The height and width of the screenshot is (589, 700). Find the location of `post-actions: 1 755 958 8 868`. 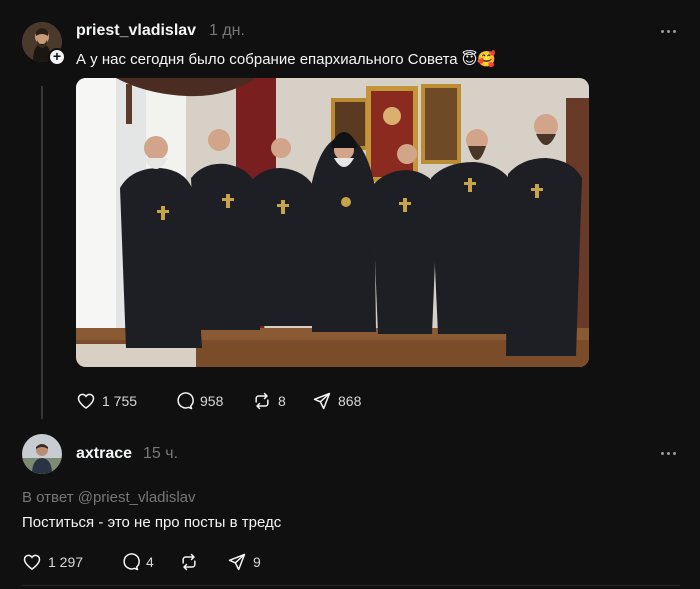

post-actions: 1 755 958 8 868 is located at coordinates (276, 401).